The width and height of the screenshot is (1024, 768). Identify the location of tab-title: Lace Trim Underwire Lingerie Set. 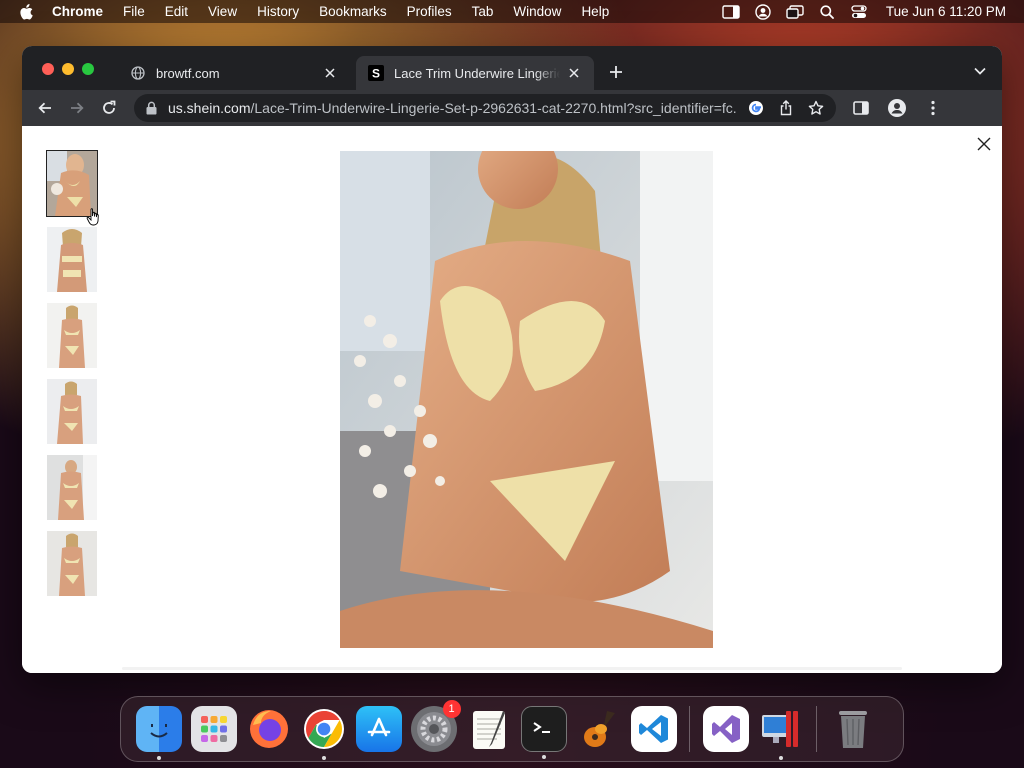
(477, 73).